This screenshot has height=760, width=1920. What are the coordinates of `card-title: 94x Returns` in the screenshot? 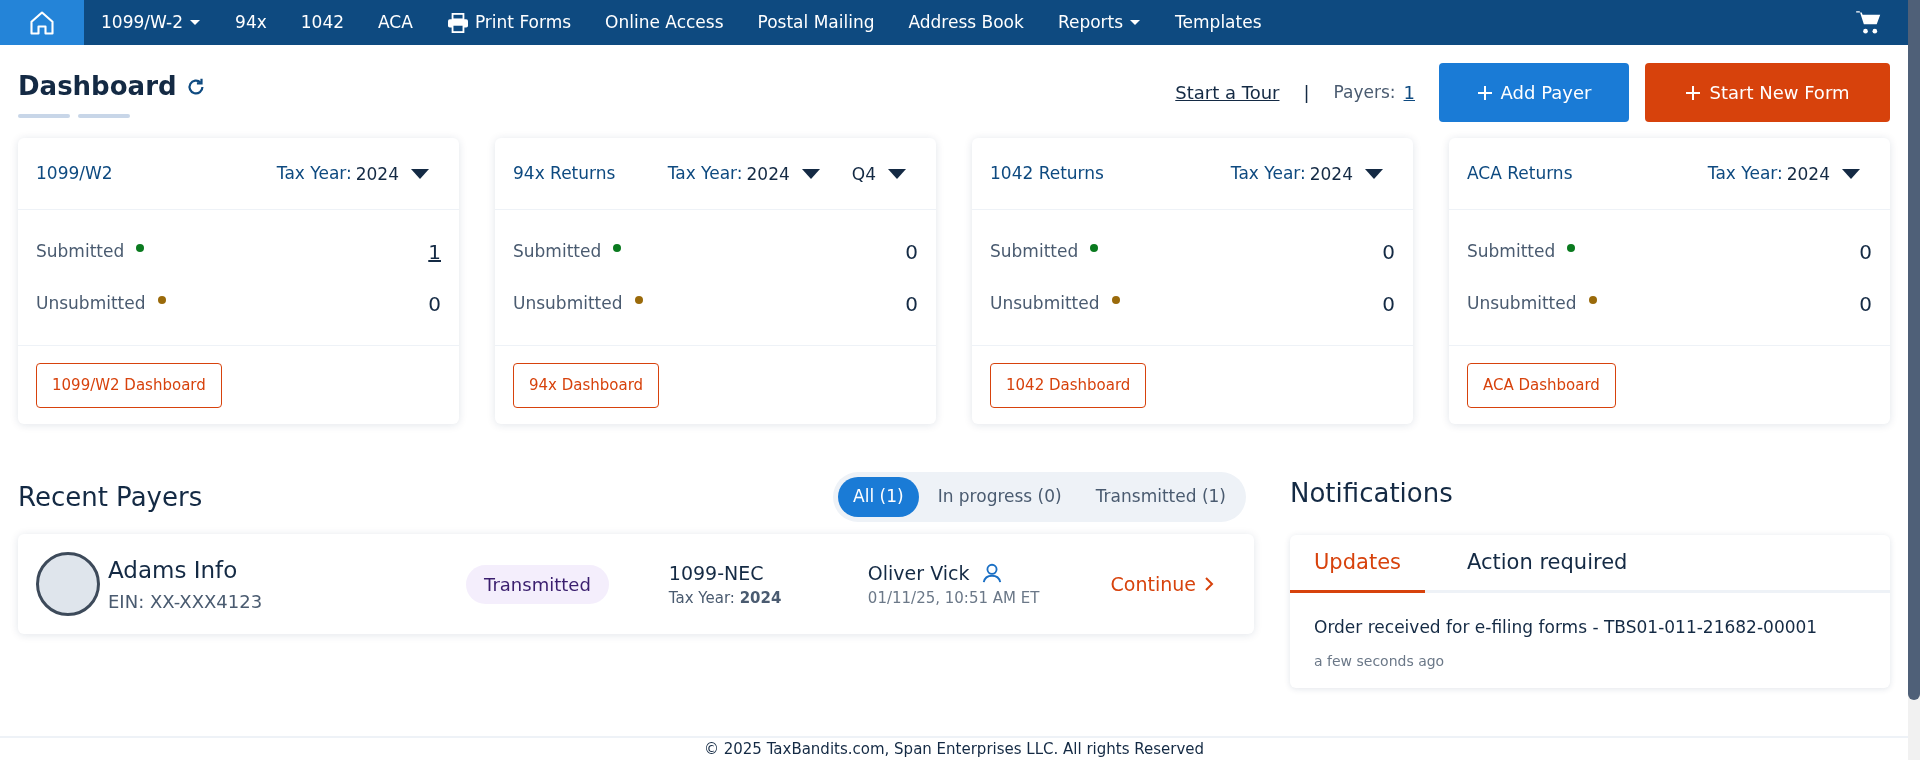 It's located at (564, 173).